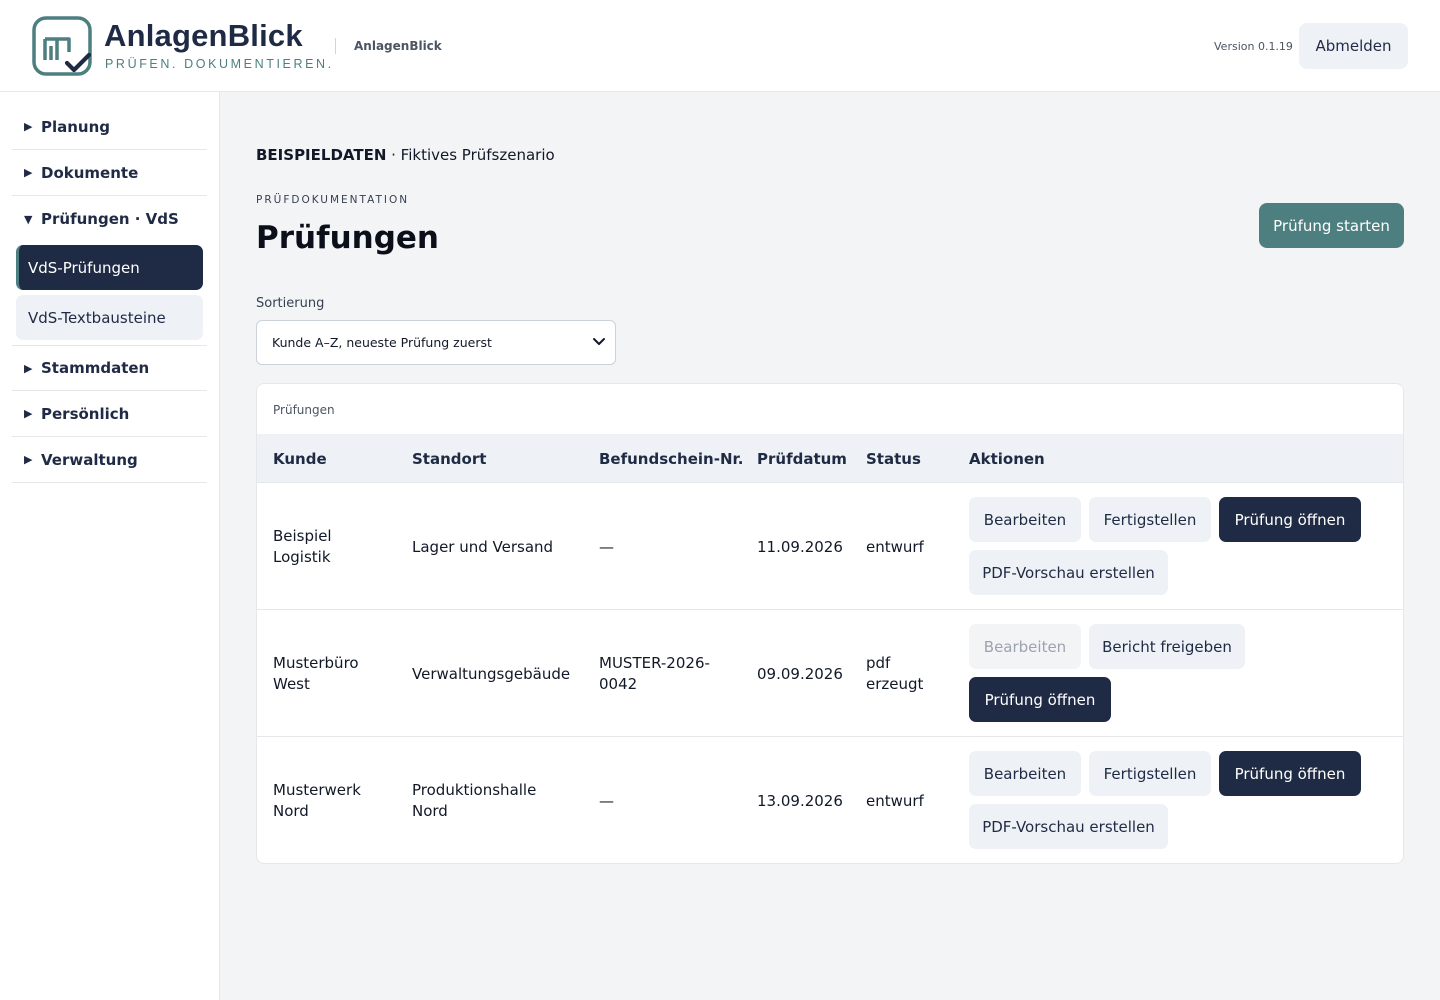 The image size is (1440, 1000). Describe the element at coordinates (89, 459) in the screenshot. I see `sidebar-group-label: Verwaltung` at that location.